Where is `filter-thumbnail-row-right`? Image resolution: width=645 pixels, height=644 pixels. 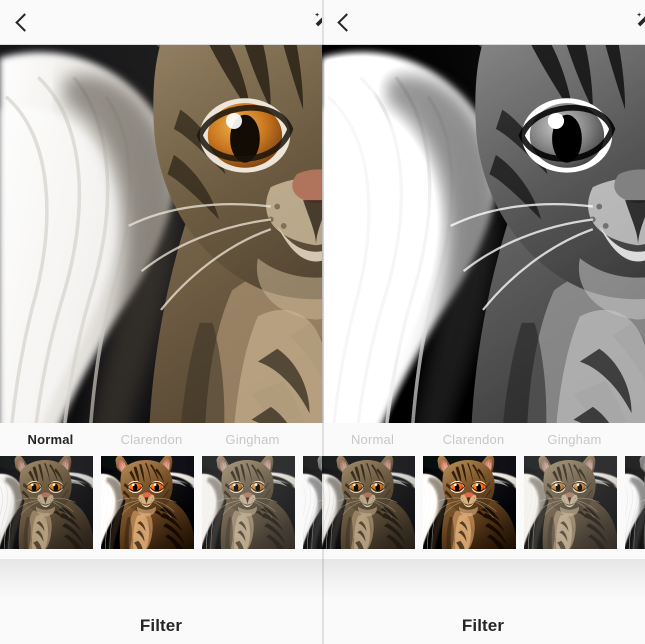 filter-thumbnail-row-right is located at coordinates (483, 507).